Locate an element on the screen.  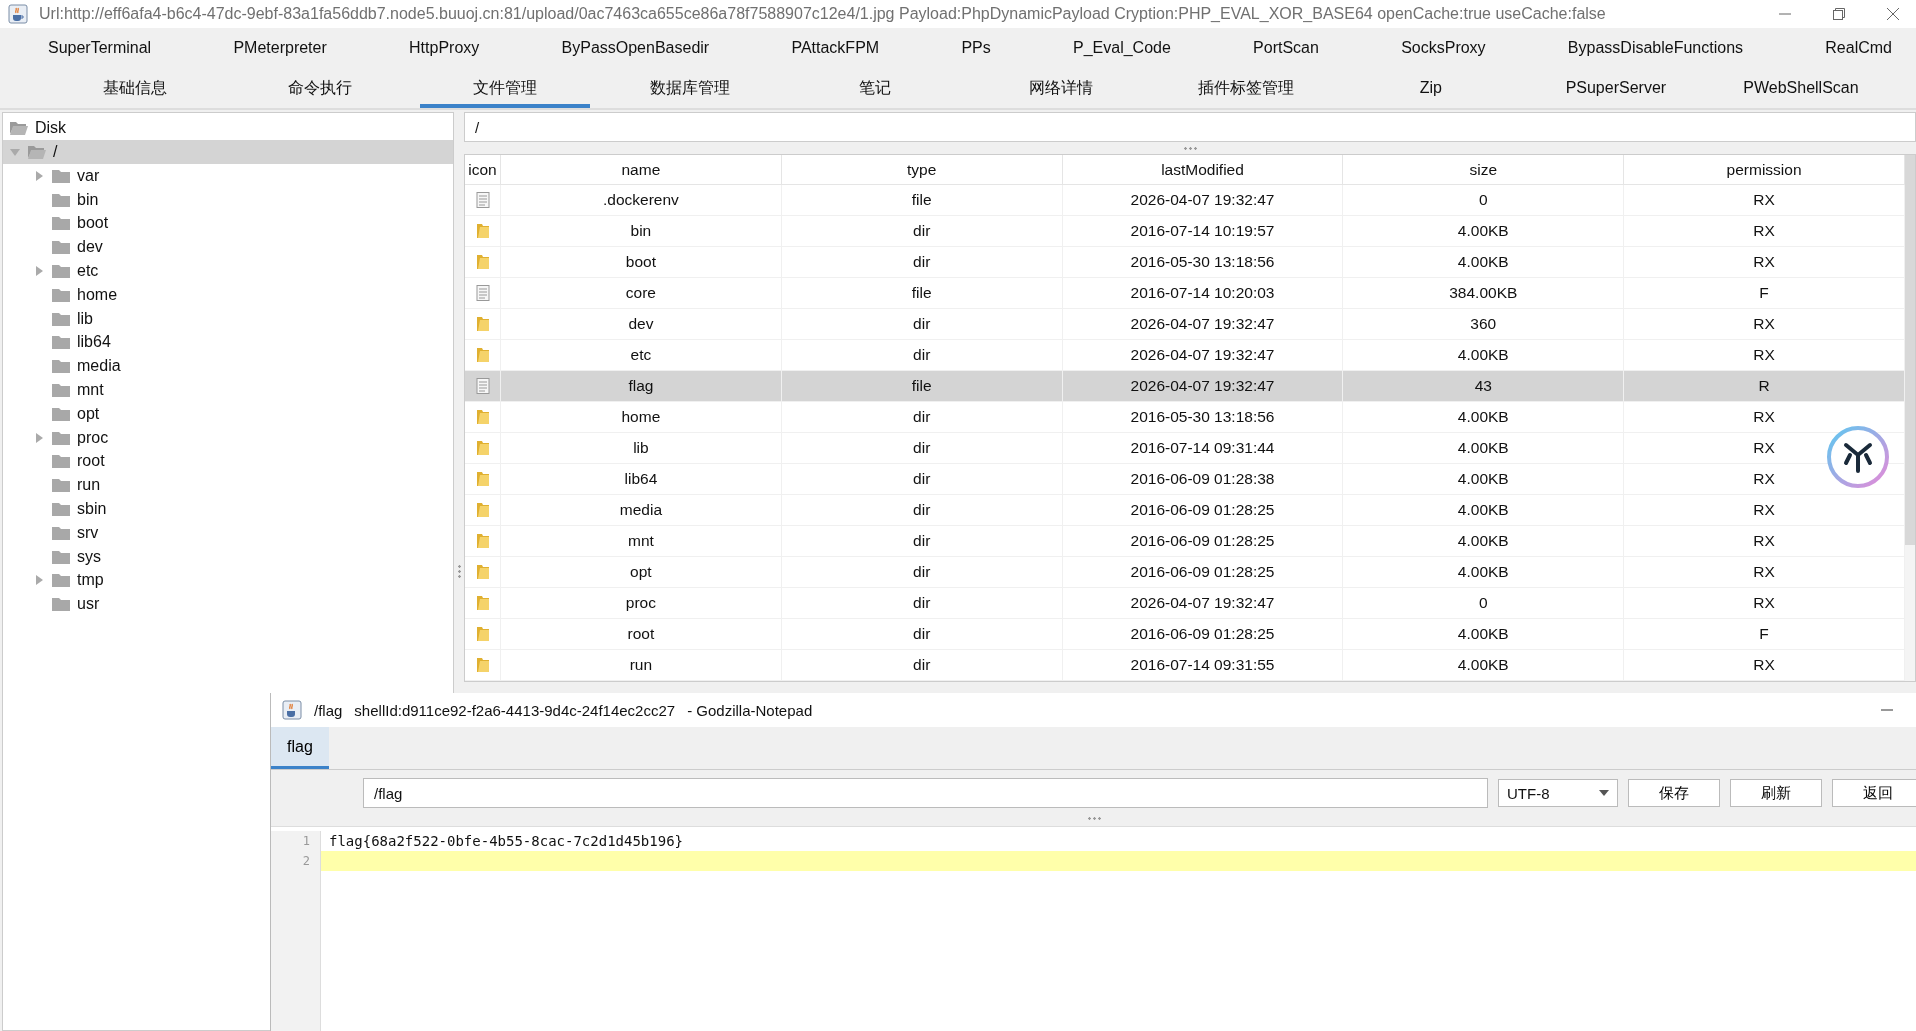
circular-logo-icon is located at coordinates (1858, 457).